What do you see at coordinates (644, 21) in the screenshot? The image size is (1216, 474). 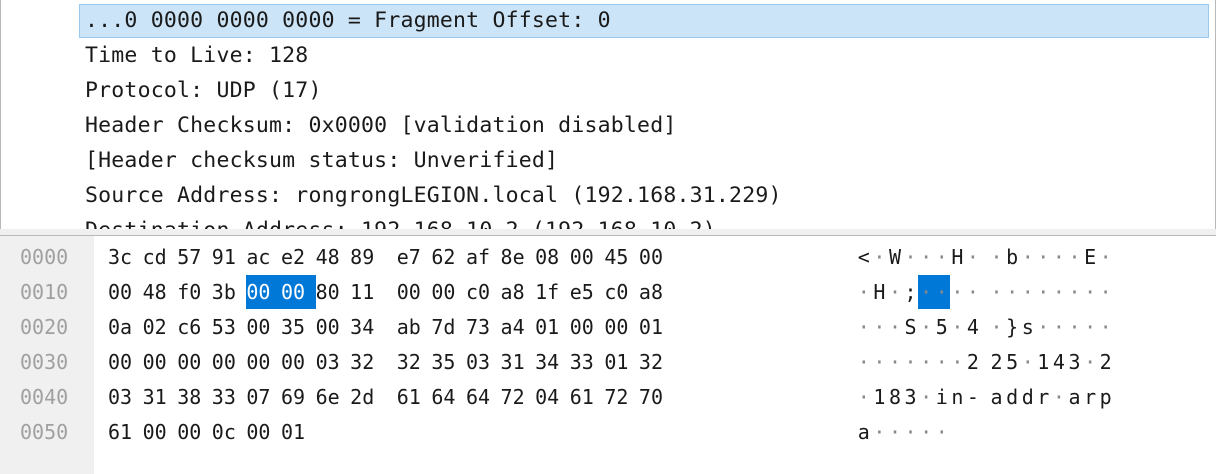 I see `detail-line: ...0 0000 0000 0000 = Fragment Offset: 0` at bounding box center [644, 21].